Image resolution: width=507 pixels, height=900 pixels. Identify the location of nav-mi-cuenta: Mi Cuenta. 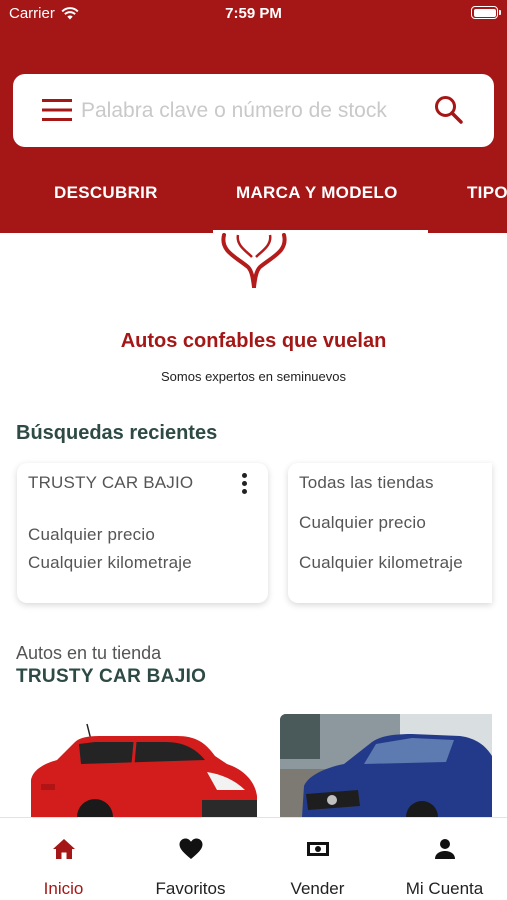
(444, 859).